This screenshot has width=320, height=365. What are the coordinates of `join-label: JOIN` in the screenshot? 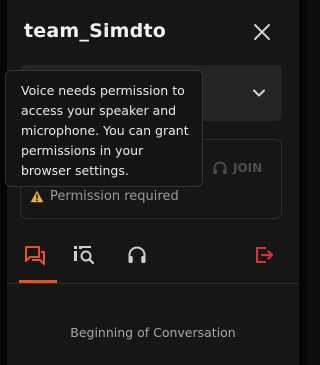 It's located at (248, 168).